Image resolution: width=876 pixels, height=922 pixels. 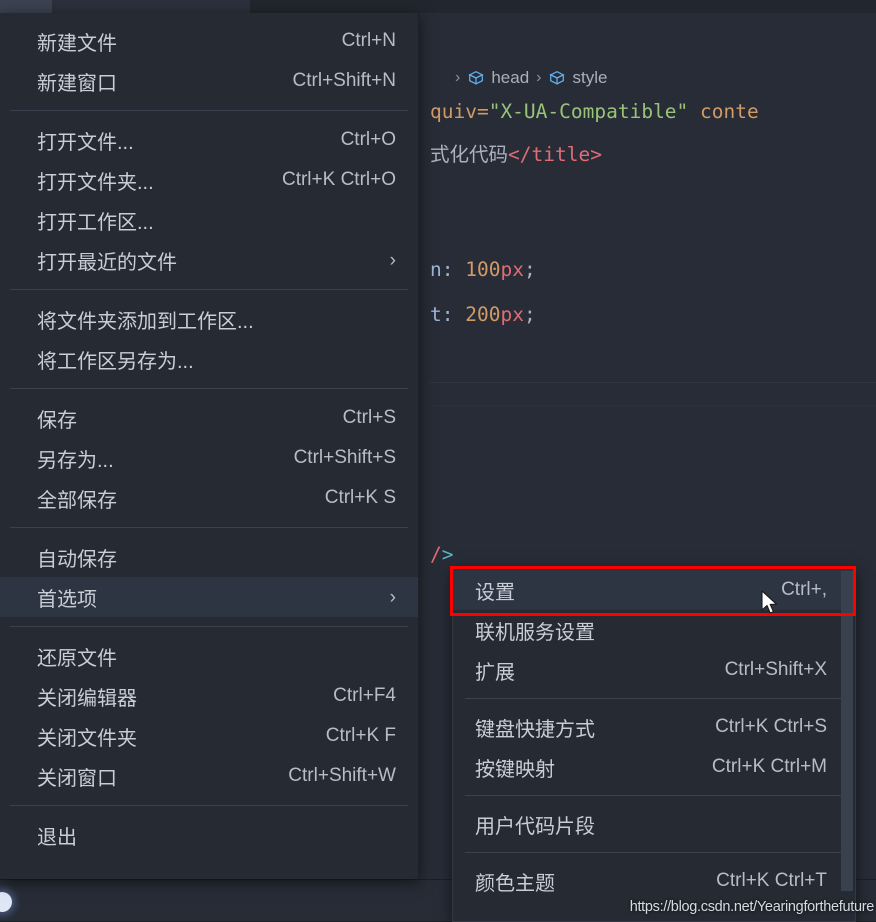 I want to click on menu-item-label: 还原文件, so click(x=77, y=658).